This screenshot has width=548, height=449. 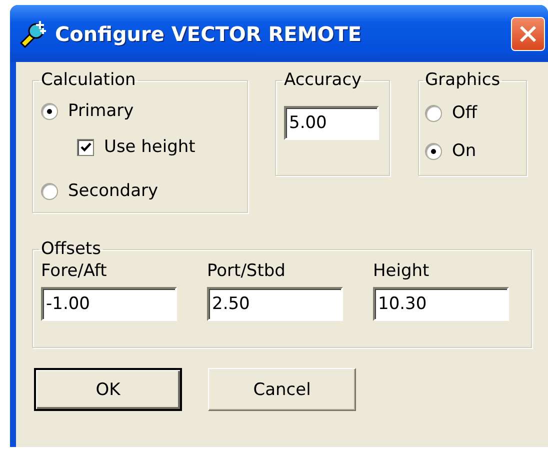 What do you see at coordinates (463, 80) in the screenshot?
I see `group-label: Graphics` at bounding box center [463, 80].